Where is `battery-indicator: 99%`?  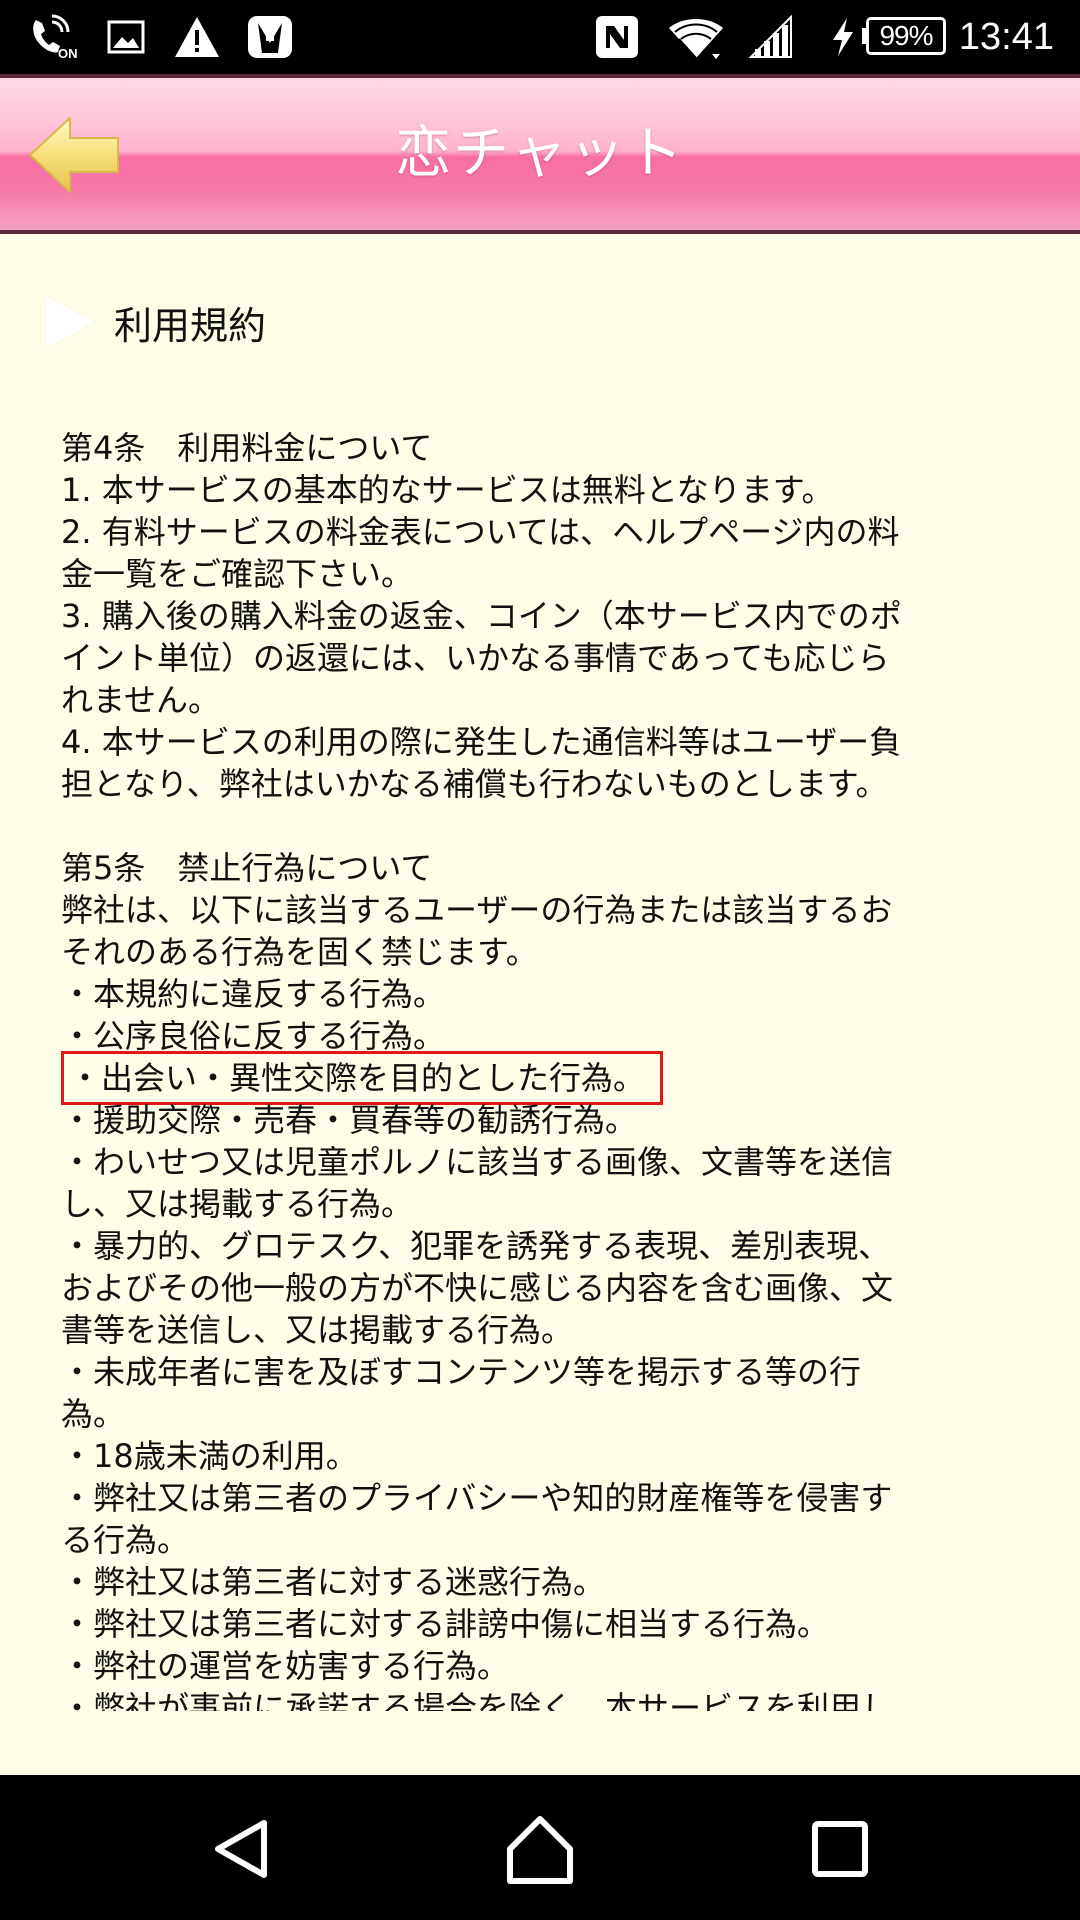
battery-indicator: 99% is located at coordinates (906, 36).